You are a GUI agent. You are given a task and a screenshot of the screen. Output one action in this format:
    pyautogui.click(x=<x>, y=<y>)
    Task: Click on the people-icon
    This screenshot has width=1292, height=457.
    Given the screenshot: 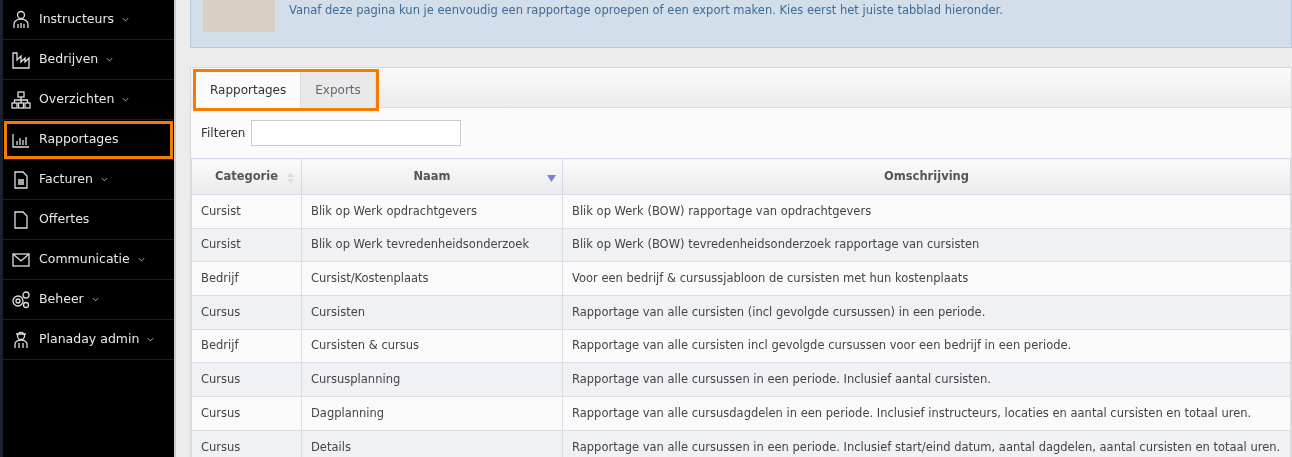 What is the action you would take?
    pyautogui.click(x=21, y=19)
    